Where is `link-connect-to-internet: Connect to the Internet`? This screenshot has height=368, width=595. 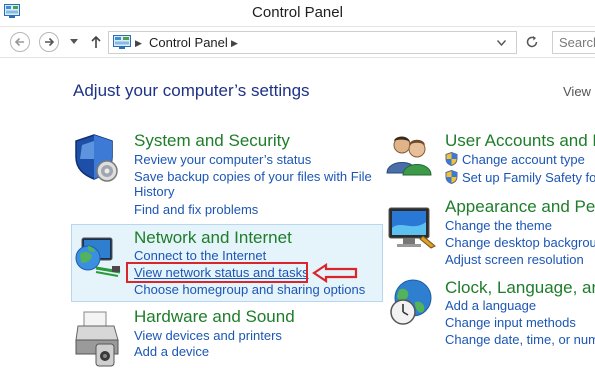
link-connect-to-internet: Connect to the Internet is located at coordinates (200, 255).